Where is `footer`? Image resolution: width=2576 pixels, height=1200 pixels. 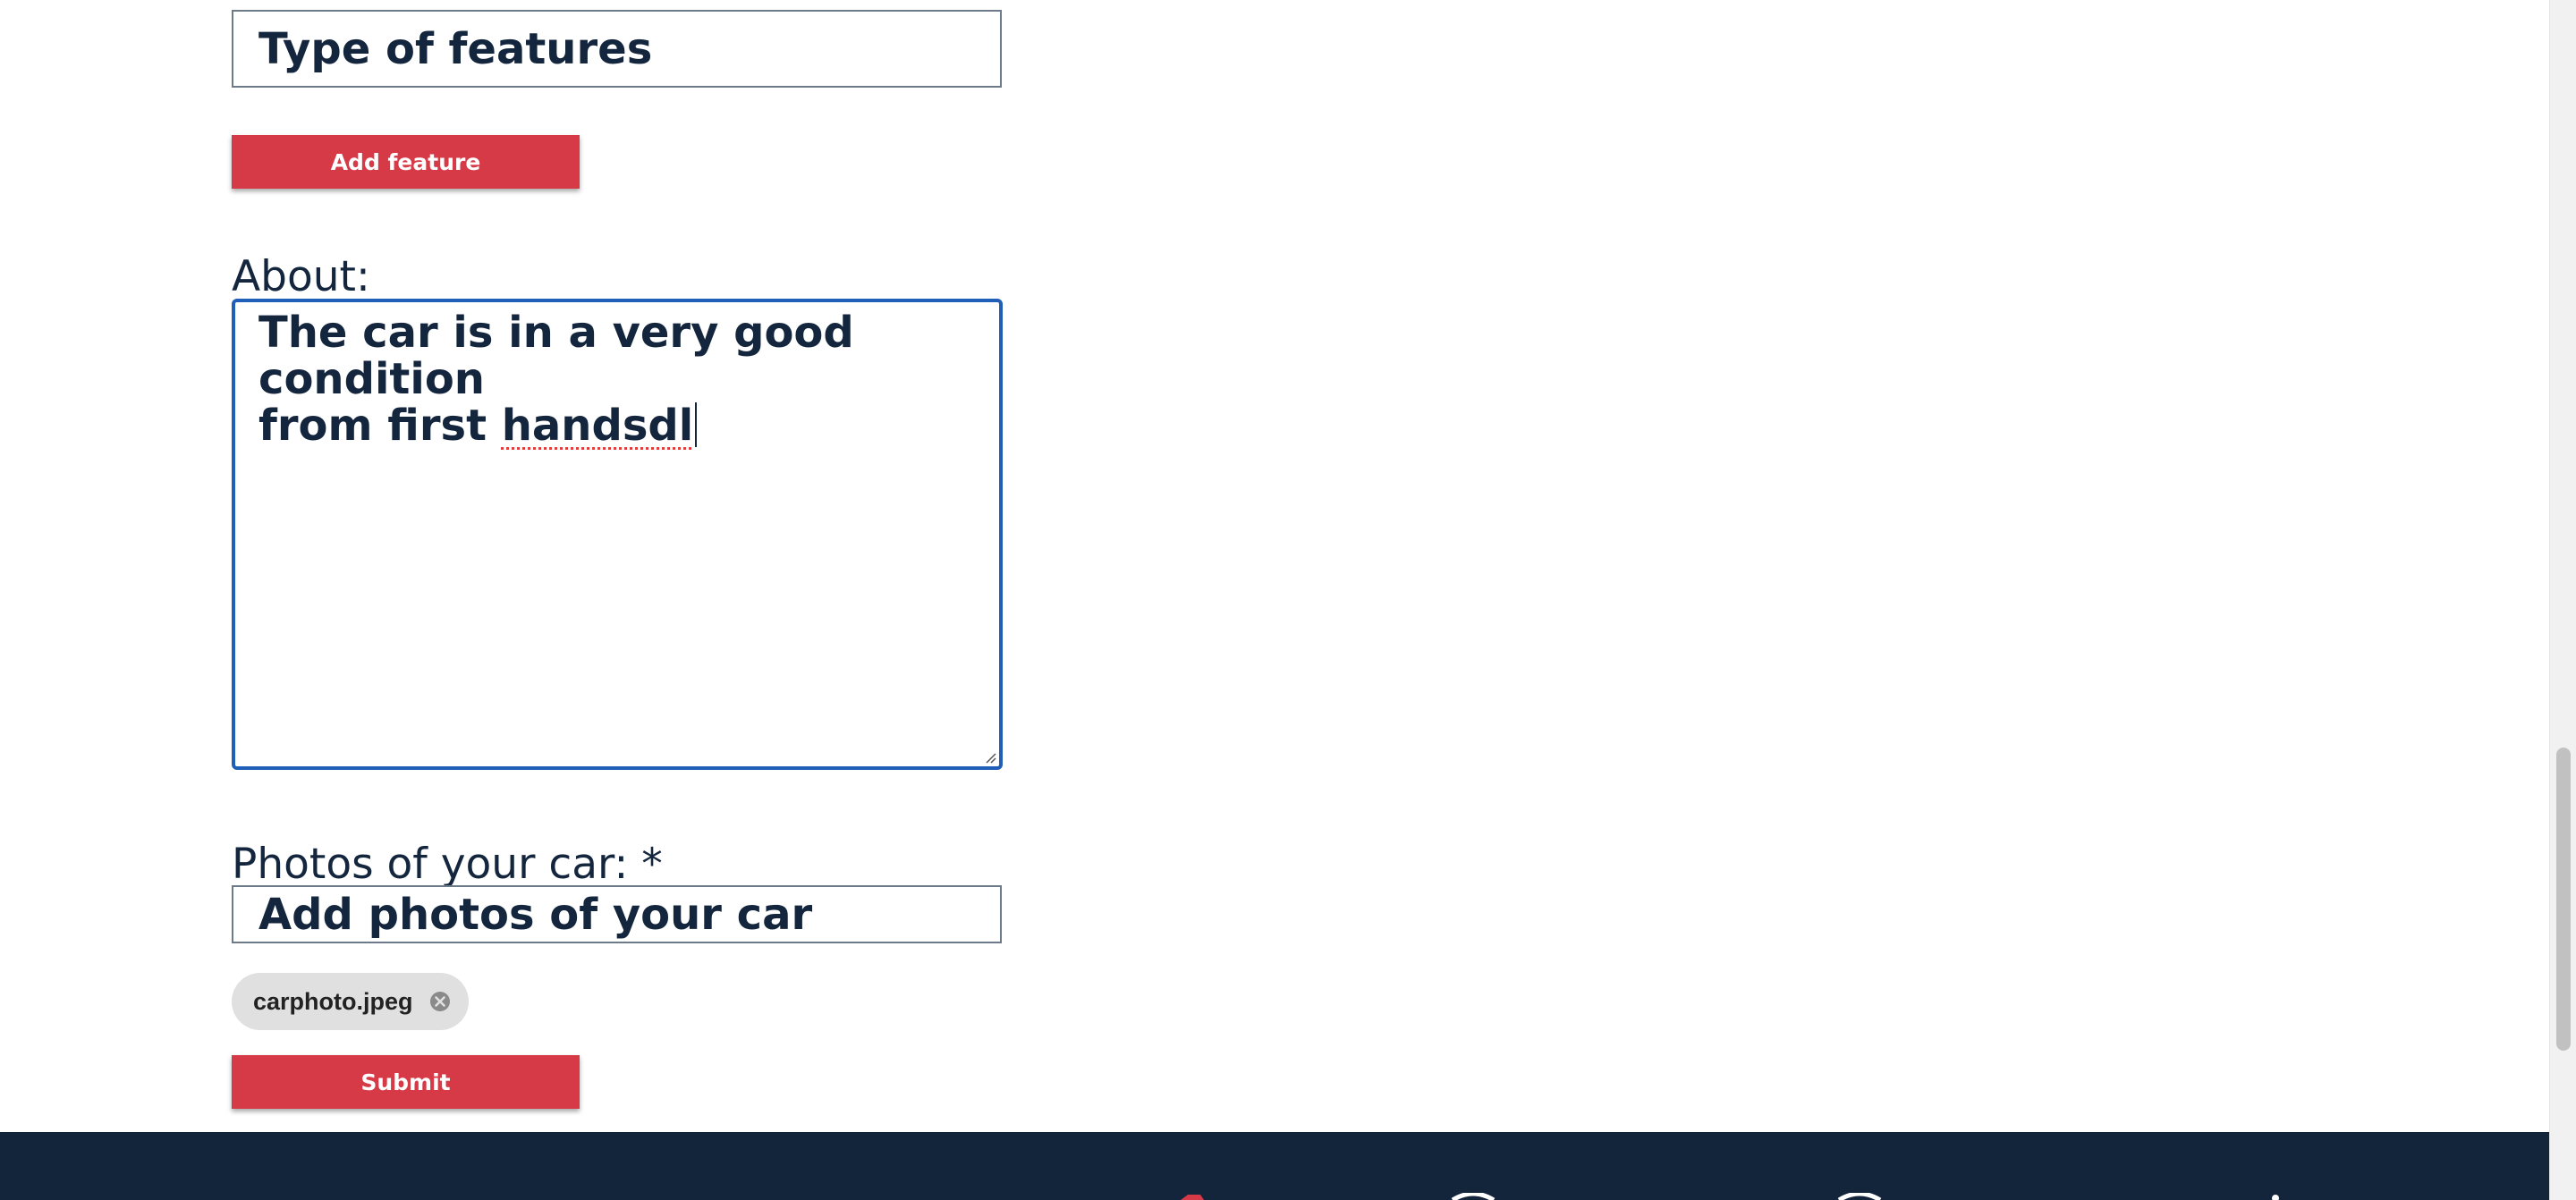
footer is located at coordinates (1274, 1166).